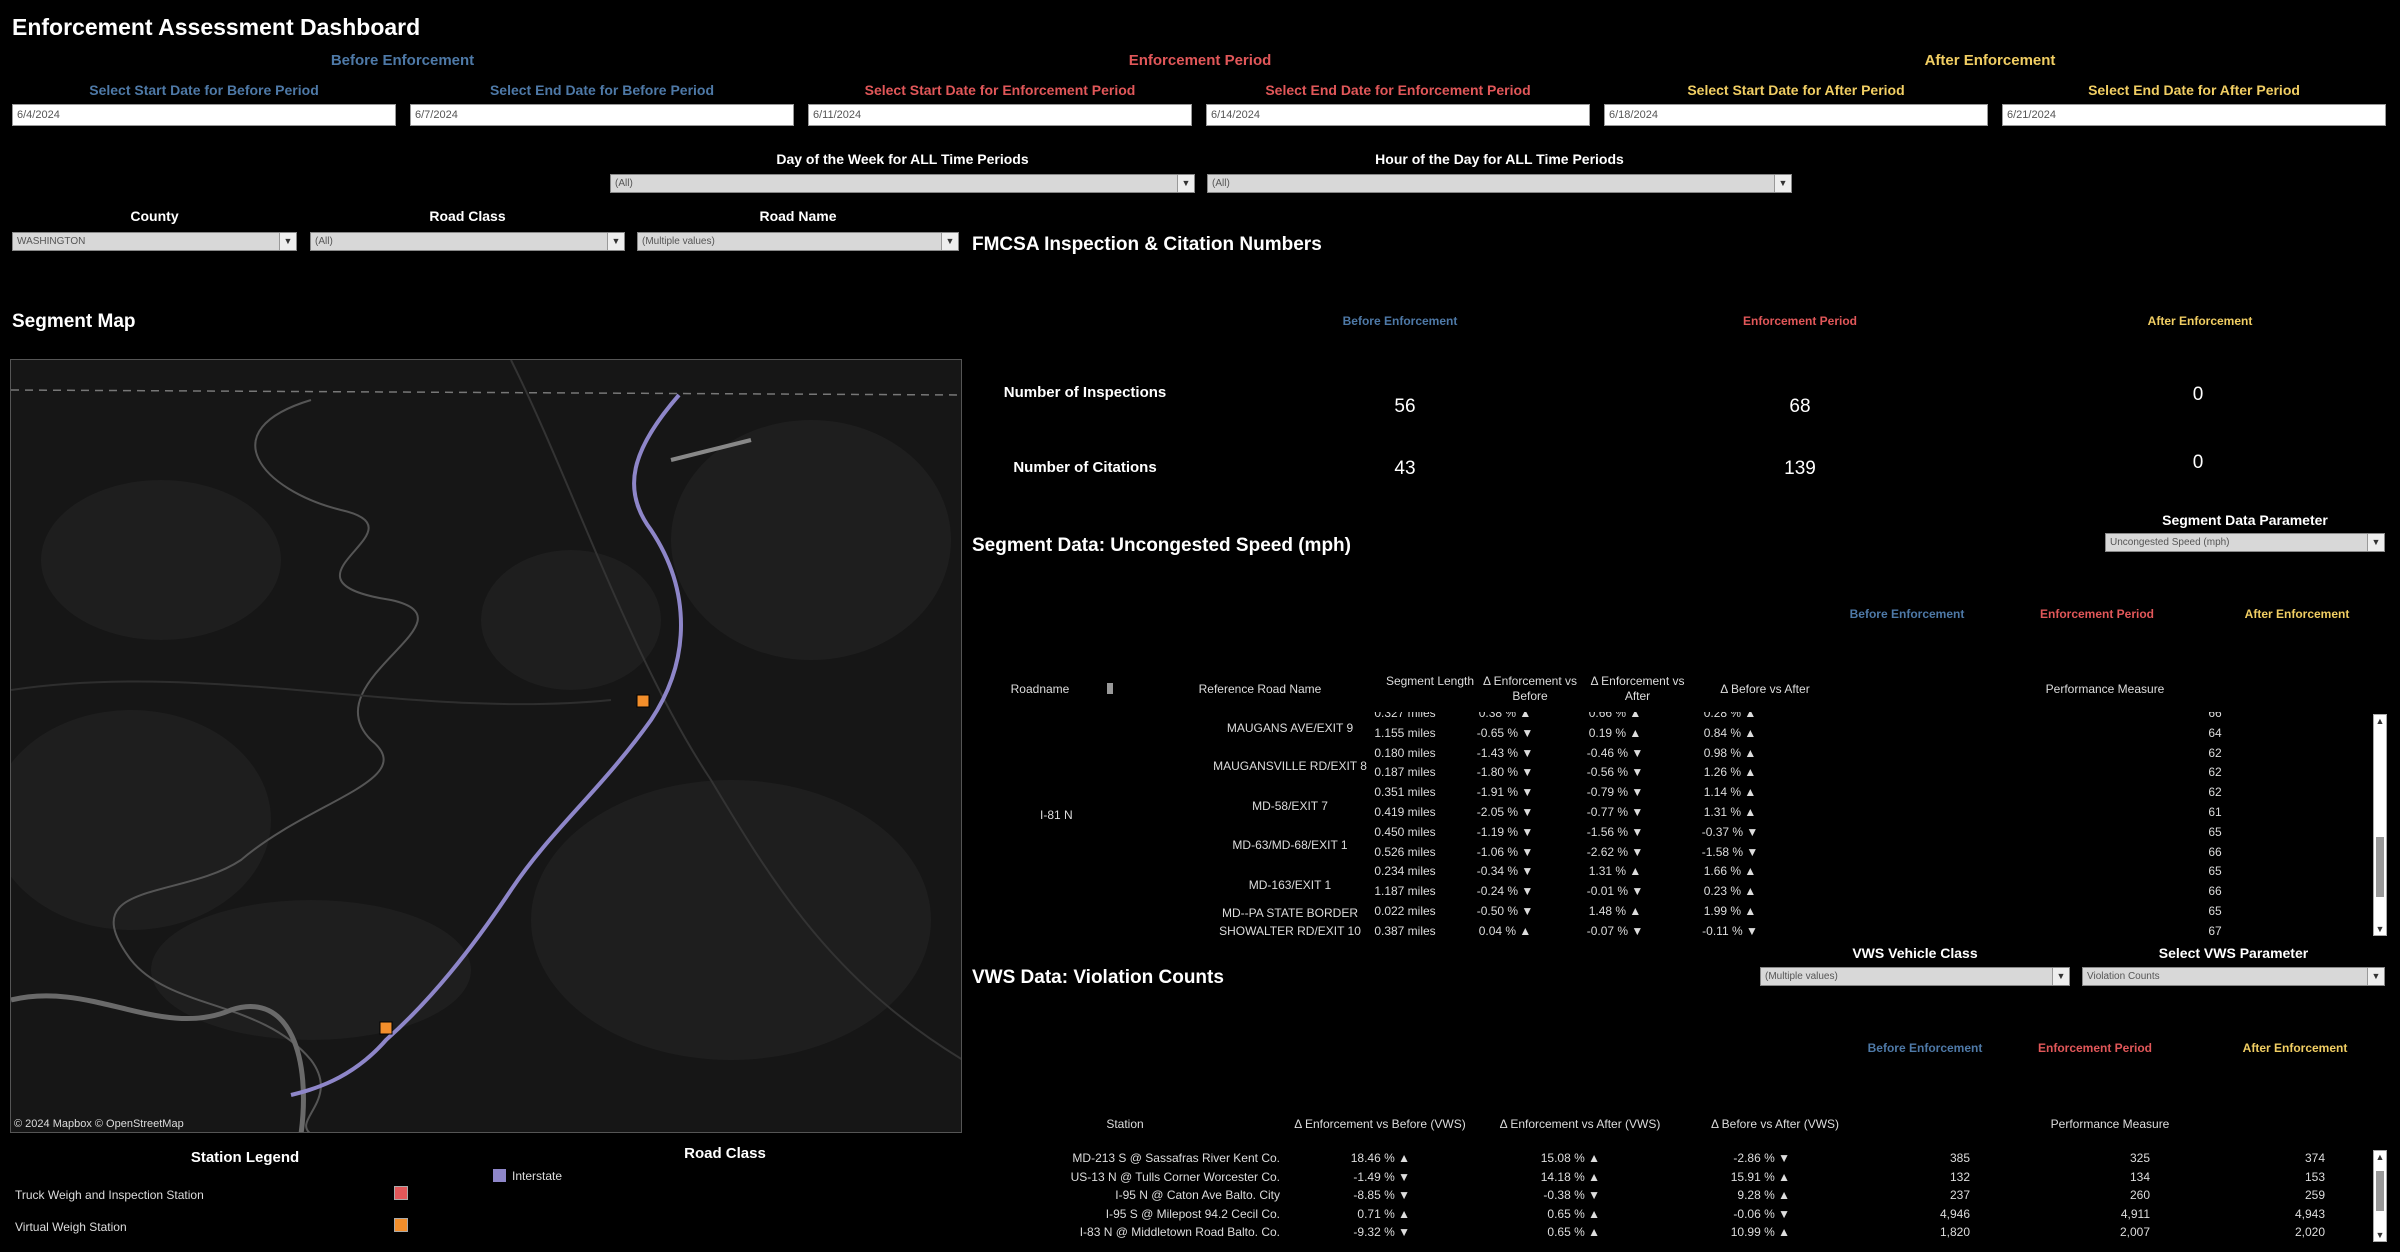  What do you see at coordinates (1405, 929) in the screenshot?
I see `segment-cell-length: 0.387 miles` at bounding box center [1405, 929].